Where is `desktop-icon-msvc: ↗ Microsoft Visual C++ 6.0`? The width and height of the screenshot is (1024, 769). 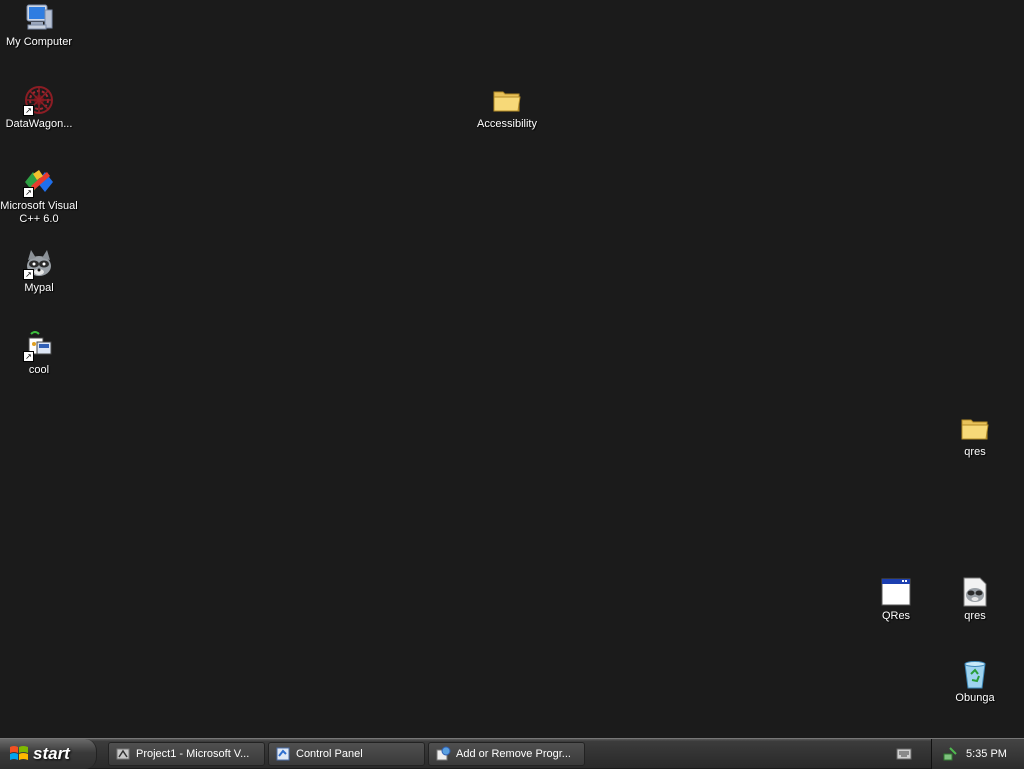 desktop-icon-msvc: ↗ Microsoft Visual C++ 6.0 is located at coordinates (39, 196).